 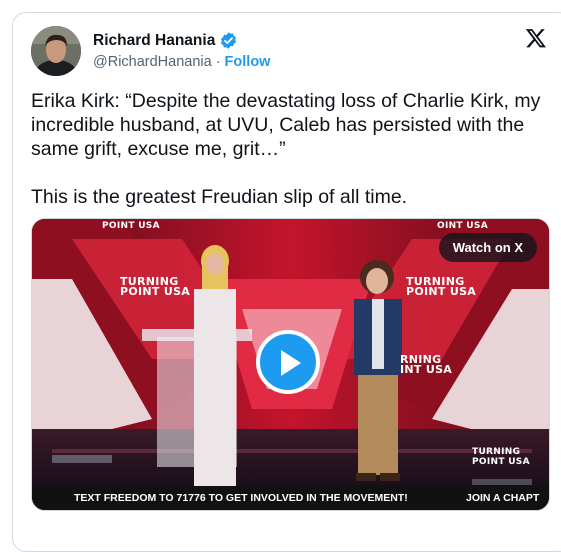 What do you see at coordinates (441, 291) in the screenshot?
I see `stage-logo-right-line2: POINT USA` at bounding box center [441, 291].